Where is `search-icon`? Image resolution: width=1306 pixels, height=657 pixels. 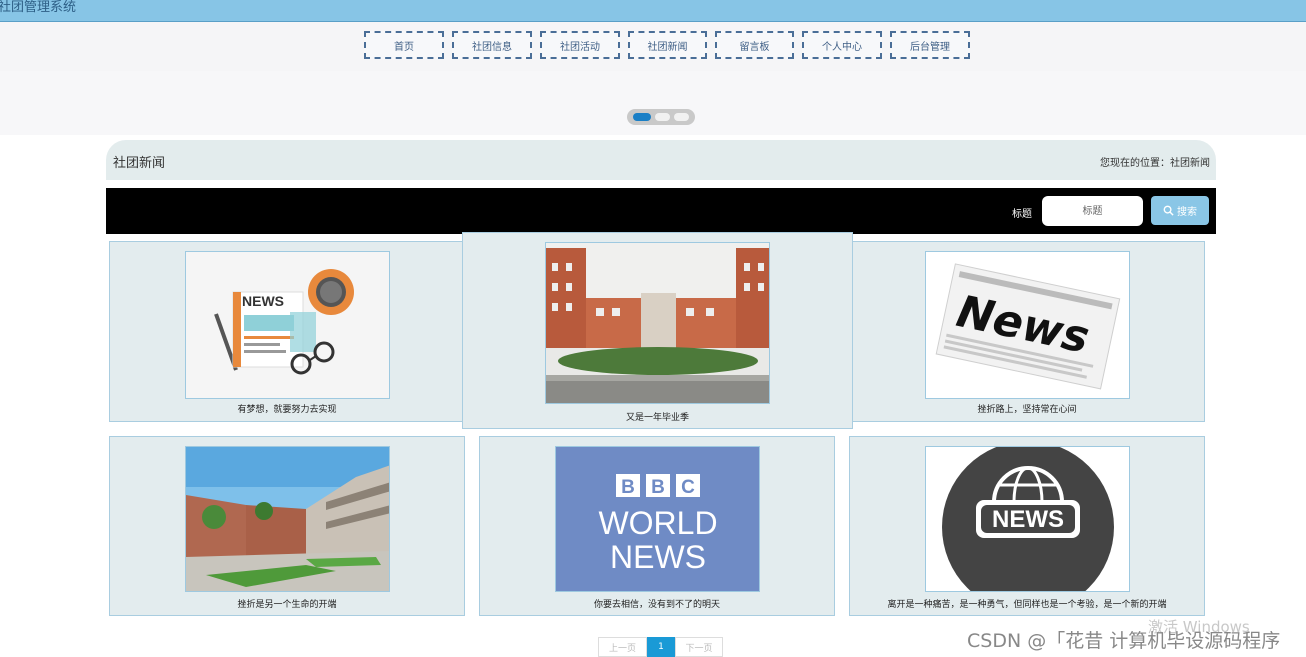
search-icon is located at coordinates (1168, 210).